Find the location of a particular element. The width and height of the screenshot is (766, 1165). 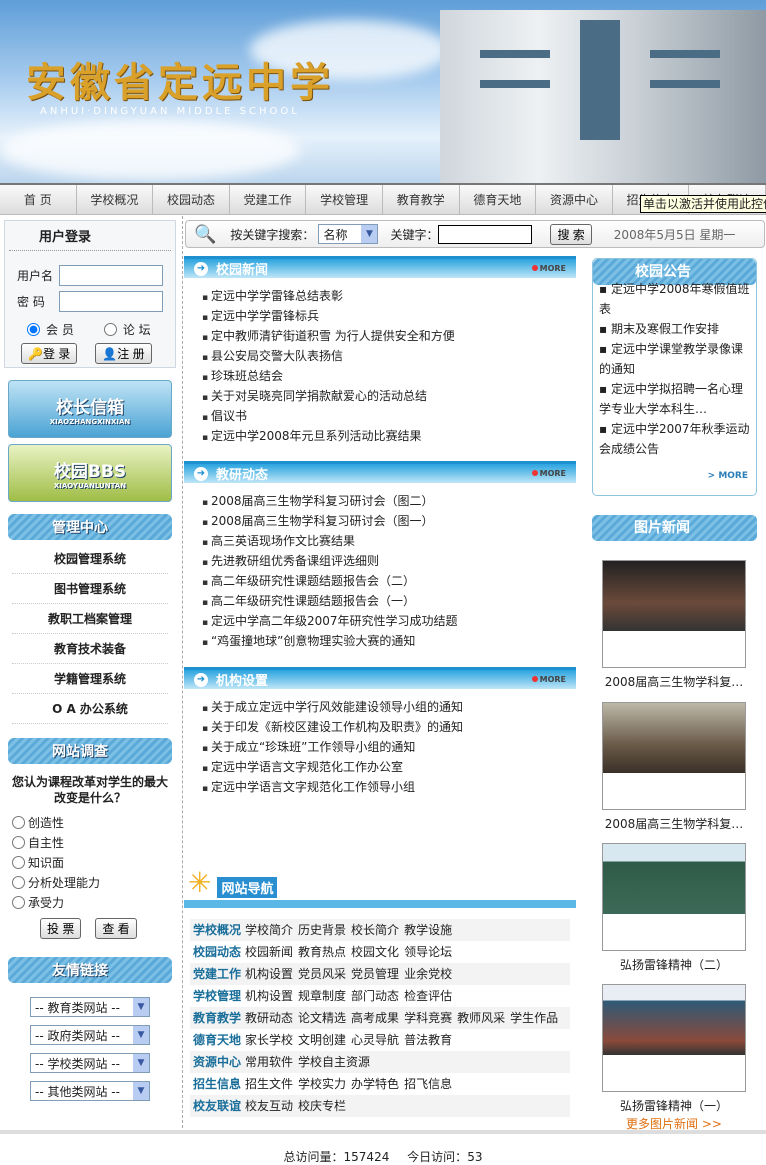

photo-caption: 弘扬雷锋精神（二） is located at coordinates (674, 964).